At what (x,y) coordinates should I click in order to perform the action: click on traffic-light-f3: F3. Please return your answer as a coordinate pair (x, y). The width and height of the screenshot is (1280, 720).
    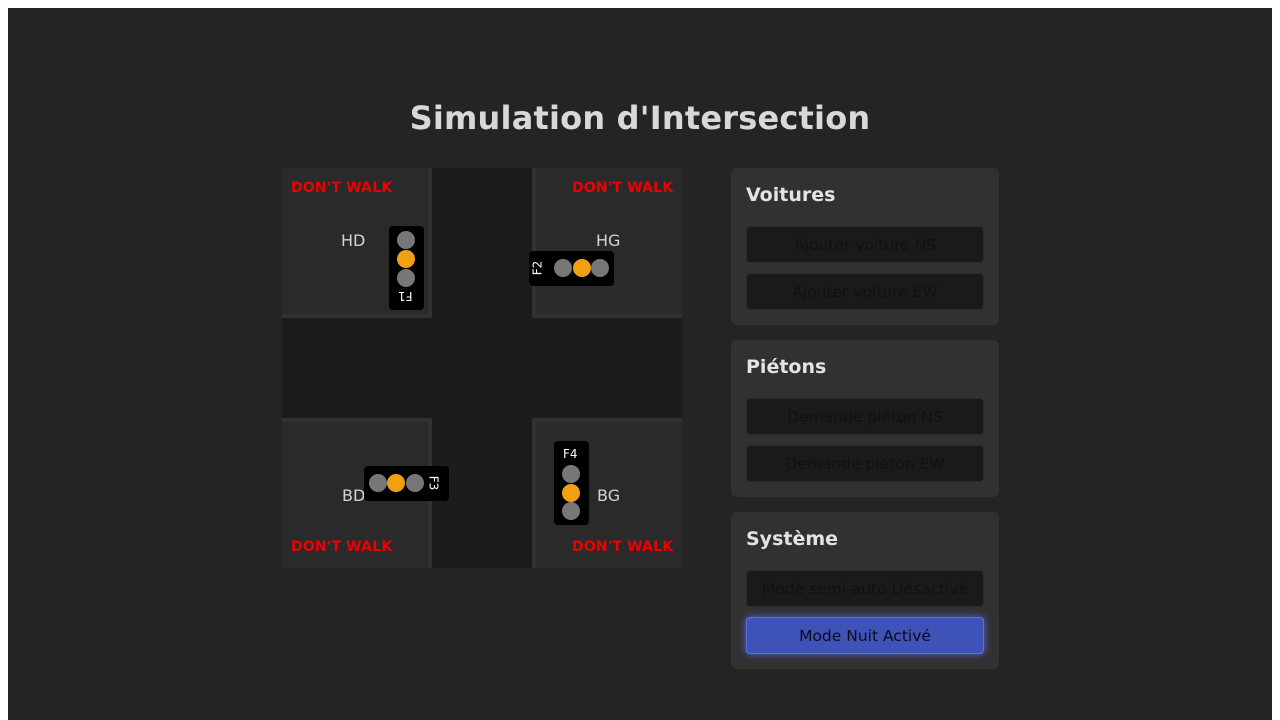
    Looking at the image, I should click on (406, 483).